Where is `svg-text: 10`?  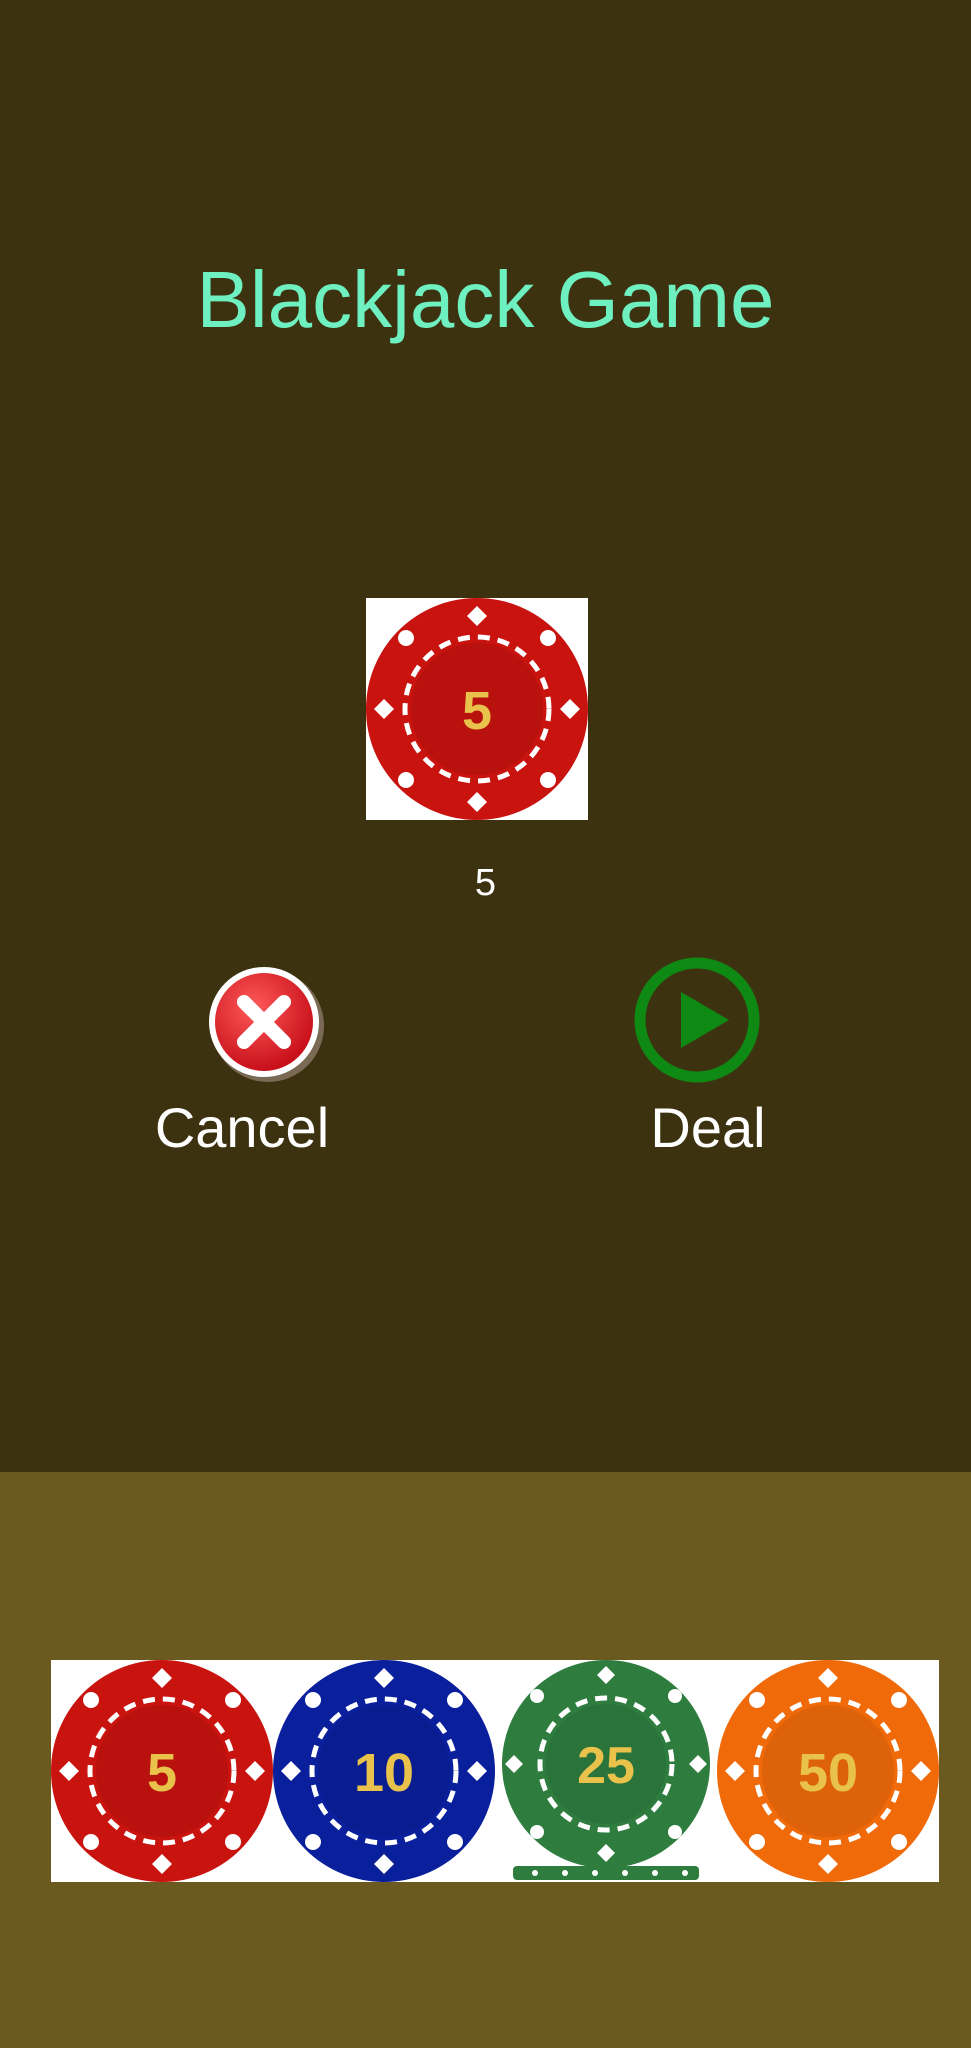
svg-text: 10 is located at coordinates (384, 1773).